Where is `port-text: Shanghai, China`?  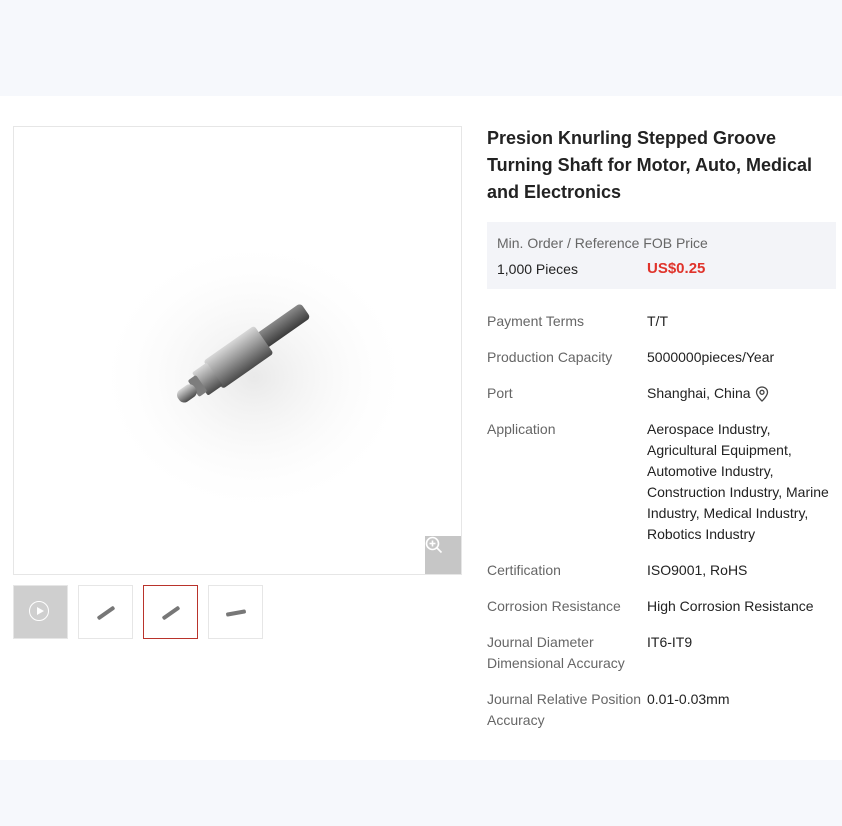 port-text: Shanghai, China is located at coordinates (699, 393).